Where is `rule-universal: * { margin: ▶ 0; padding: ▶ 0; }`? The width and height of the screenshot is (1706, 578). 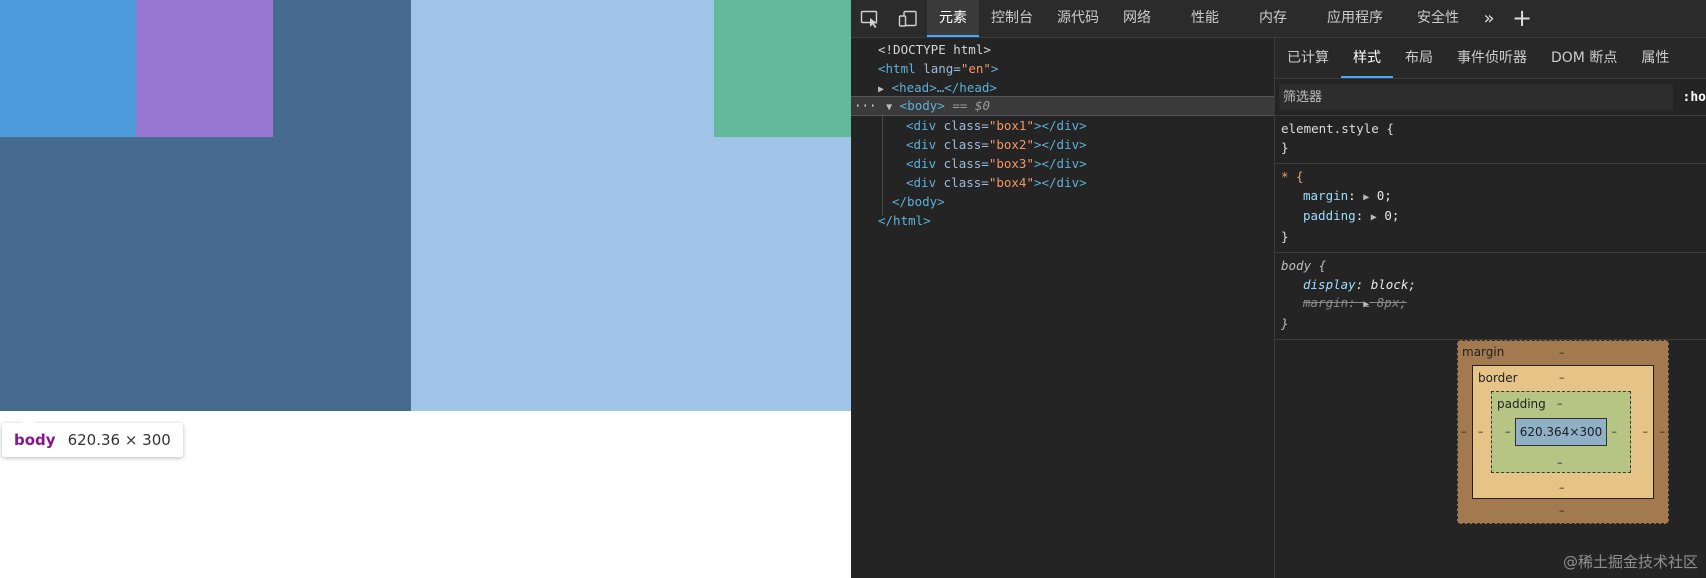
rule-universal: * { margin: ▶ 0; padding: ▶ 0; } is located at coordinates (1490, 208).